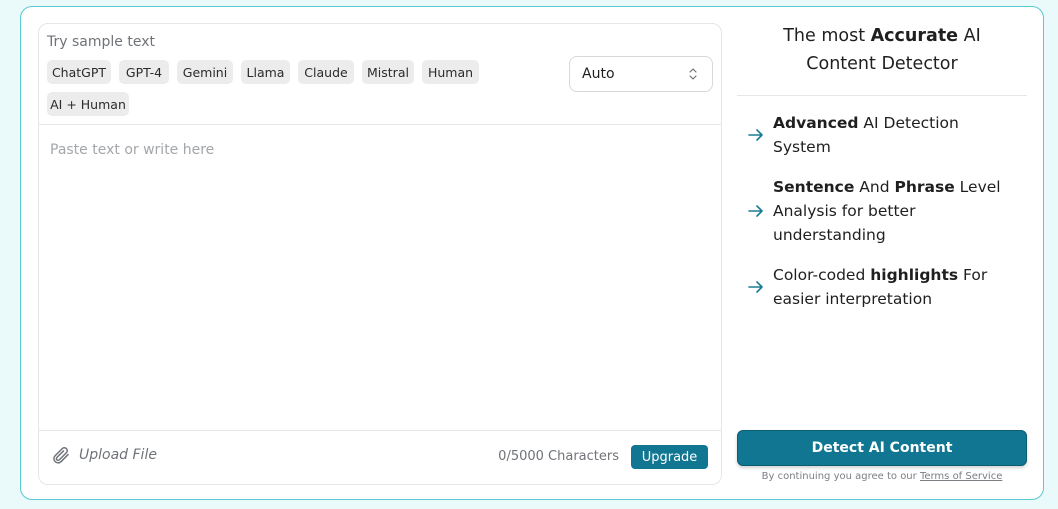  What do you see at coordinates (101, 42) in the screenshot?
I see `sample-title: Try sample text` at bounding box center [101, 42].